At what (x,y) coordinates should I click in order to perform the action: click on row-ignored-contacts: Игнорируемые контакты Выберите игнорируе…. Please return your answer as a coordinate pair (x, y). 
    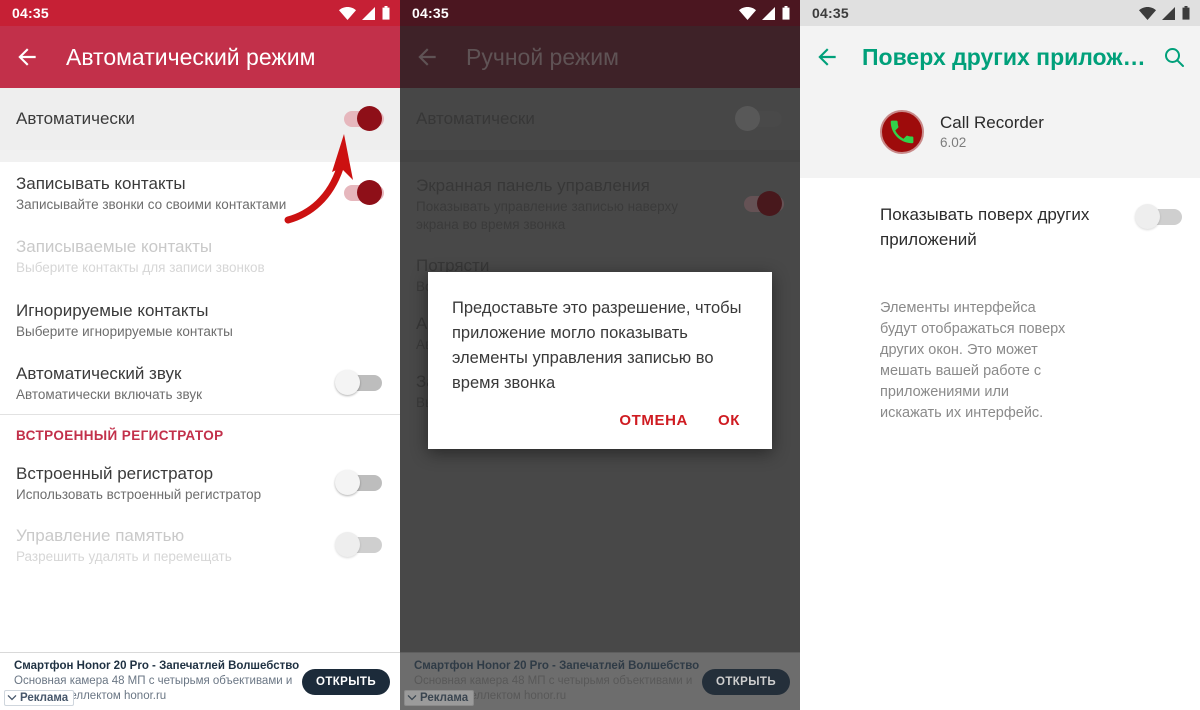
    Looking at the image, I should click on (200, 320).